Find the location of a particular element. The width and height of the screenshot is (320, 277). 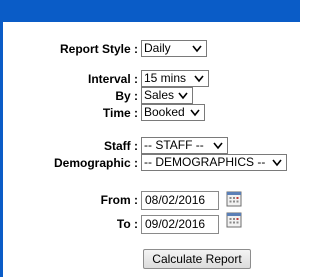

staff-select: -- STAFF -- is located at coordinates (184, 145).